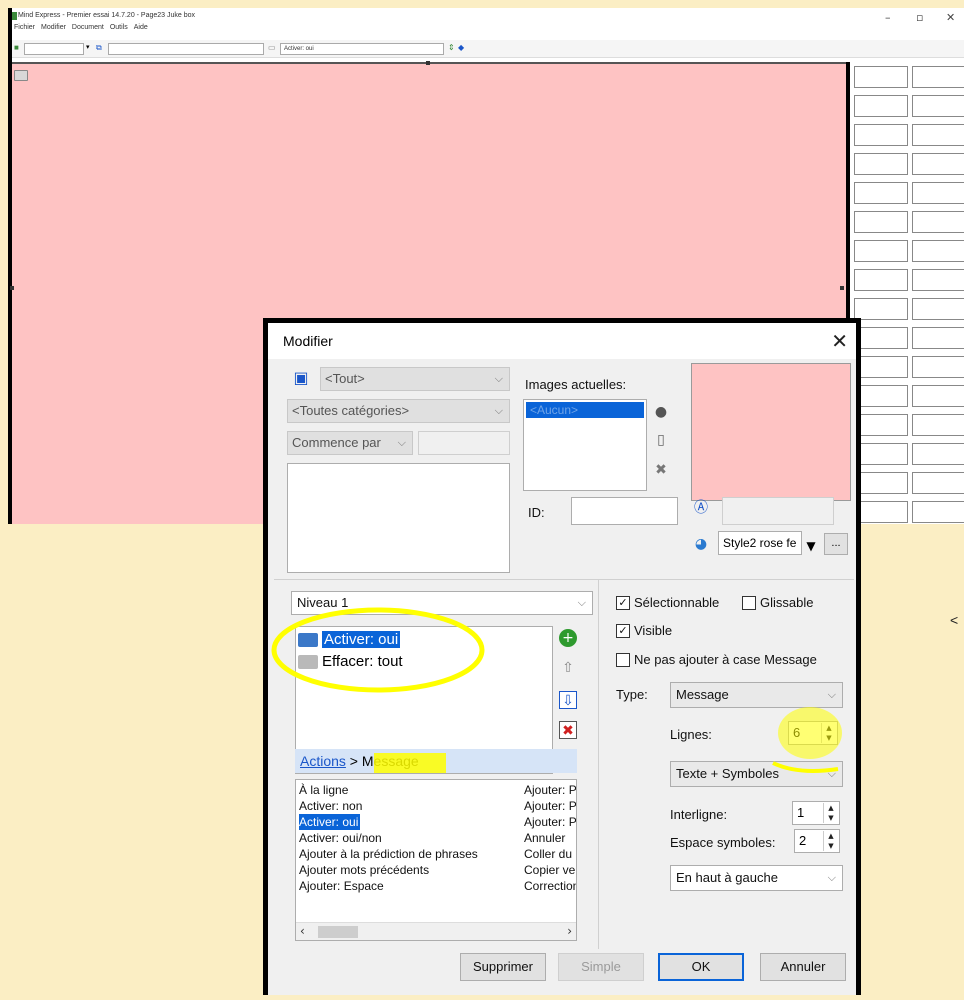  What do you see at coordinates (341, 886) in the screenshot?
I see `command-item: Ajouter: Espace` at bounding box center [341, 886].